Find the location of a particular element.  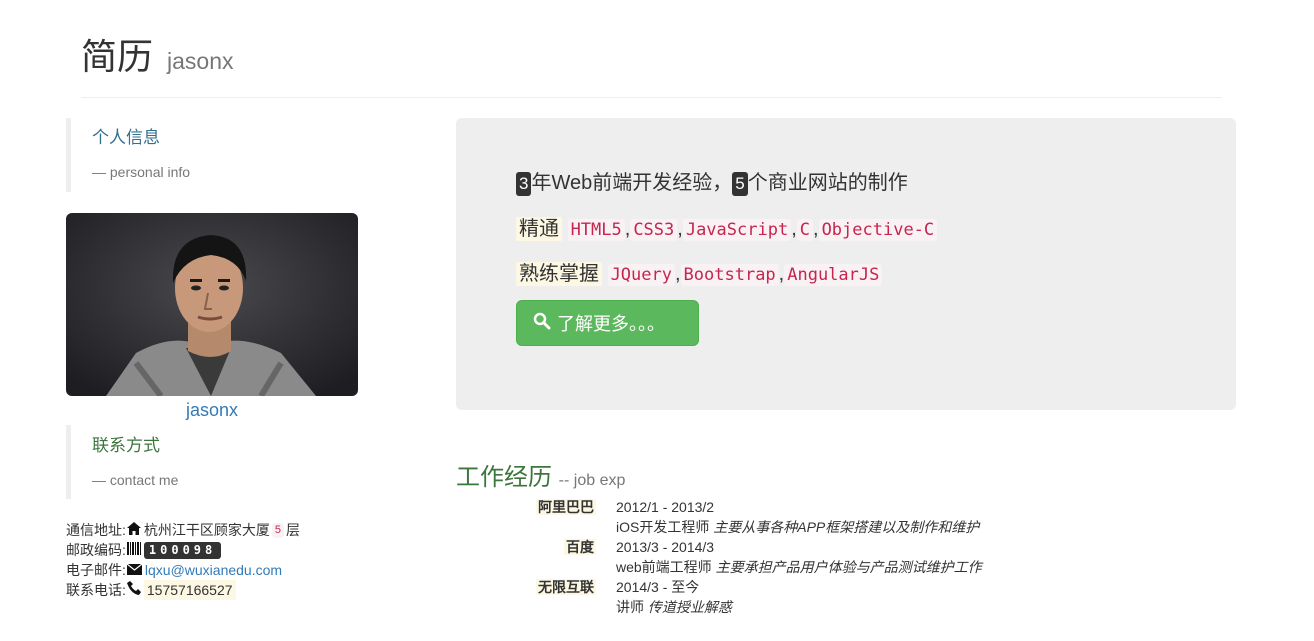

skill-tag: JQuery is located at coordinates (641, 275).